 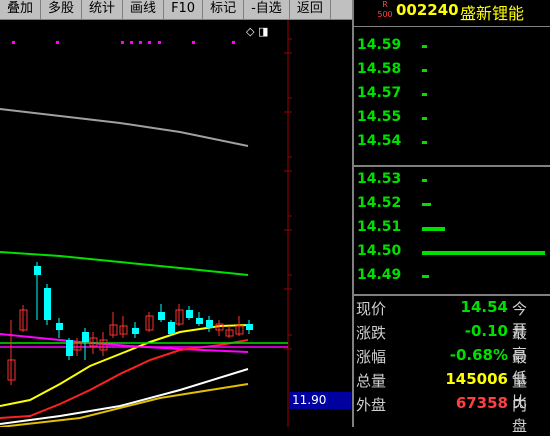 I want to click on order-book-row-lower-1: 14.52, so click(x=379, y=205).